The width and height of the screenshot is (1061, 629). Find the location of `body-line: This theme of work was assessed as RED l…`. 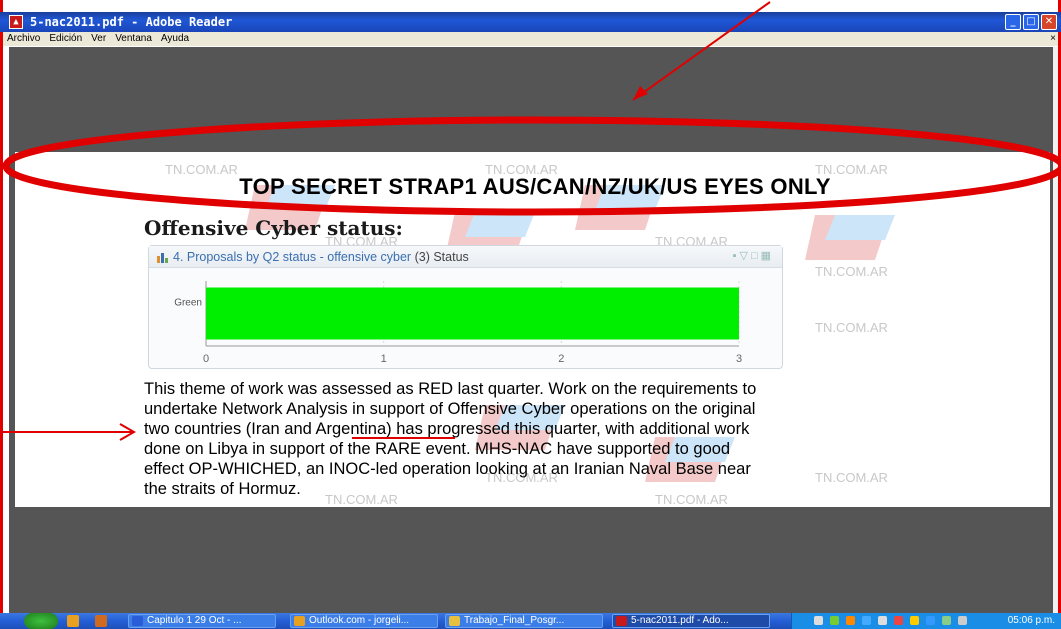

body-line: This theme of work was assessed as RED l… is located at coordinates (450, 389).